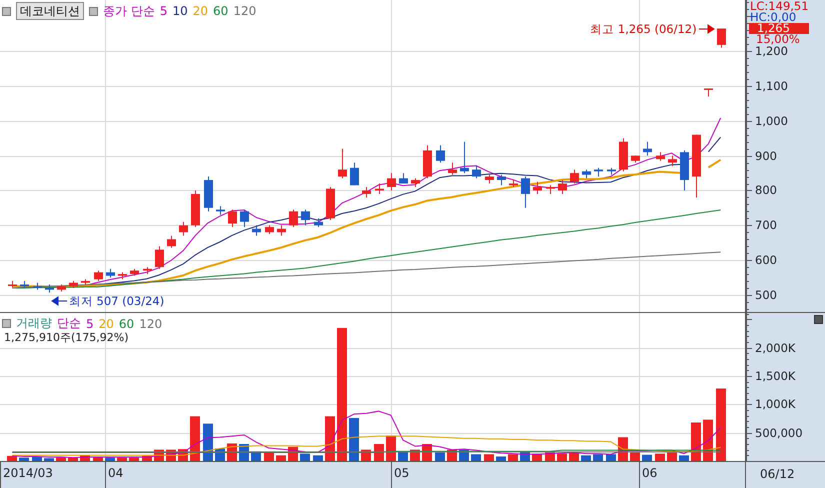 The image size is (825, 488). Describe the element at coordinates (648, 475) in the screenshot. I see `date-label: 06` at that location.